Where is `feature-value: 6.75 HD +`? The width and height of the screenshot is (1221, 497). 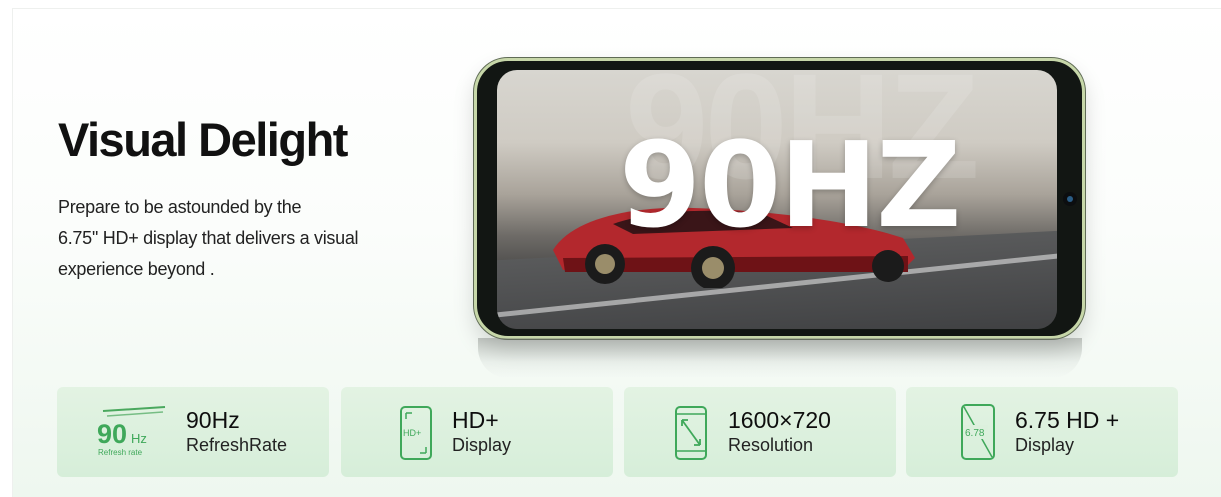
feature-value: 6.75 HD + is located at coordinates (1067, 420).